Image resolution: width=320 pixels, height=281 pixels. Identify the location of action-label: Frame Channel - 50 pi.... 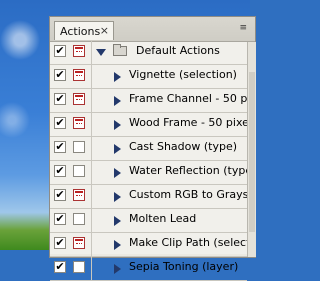
(188, 98).